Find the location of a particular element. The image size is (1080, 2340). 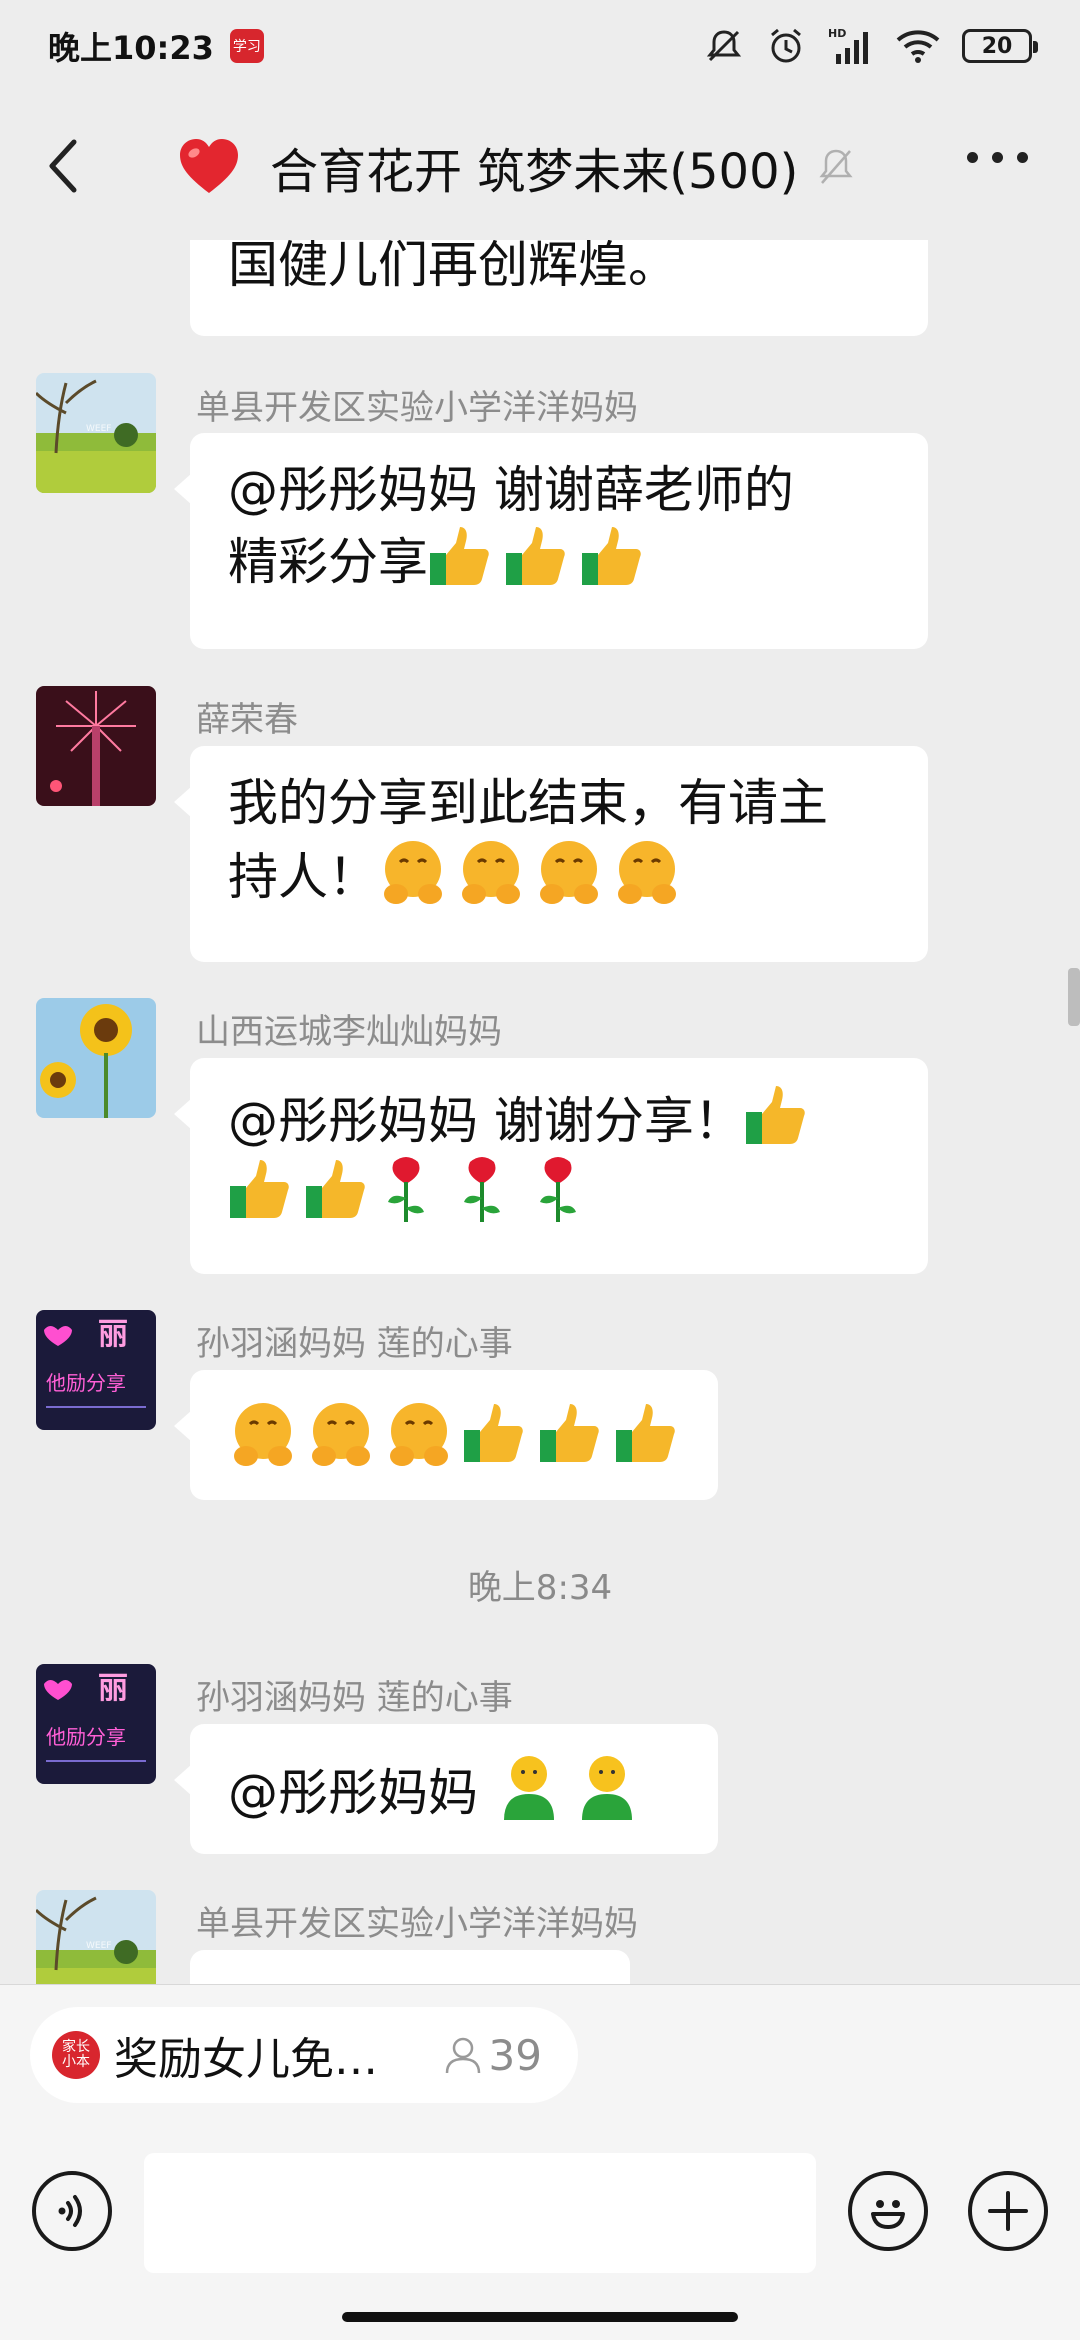

battery-level: 20 is located at coordinates (997, 46).